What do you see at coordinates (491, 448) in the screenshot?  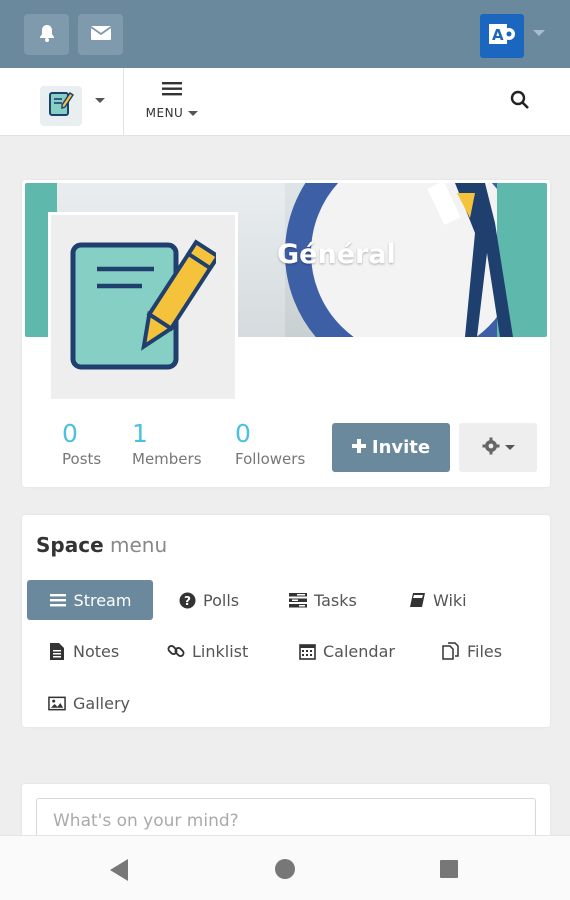 I see `gear-icon` at bounding box center [491, 448].